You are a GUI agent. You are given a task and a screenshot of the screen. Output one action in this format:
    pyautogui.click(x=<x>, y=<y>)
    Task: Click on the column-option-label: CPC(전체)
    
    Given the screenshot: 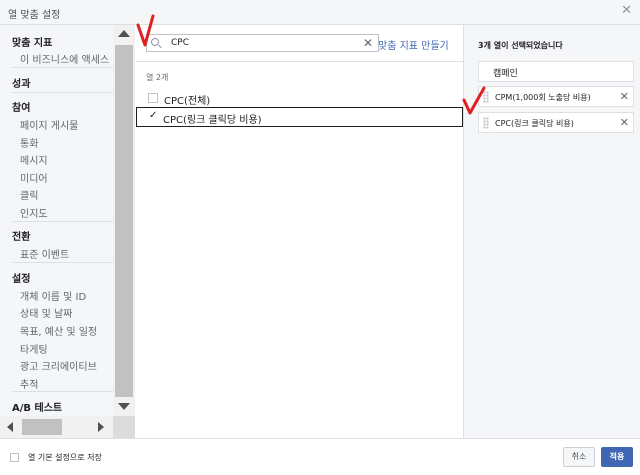 What is the action you would take?
    pyautogui.click(x=187, y=101)
    